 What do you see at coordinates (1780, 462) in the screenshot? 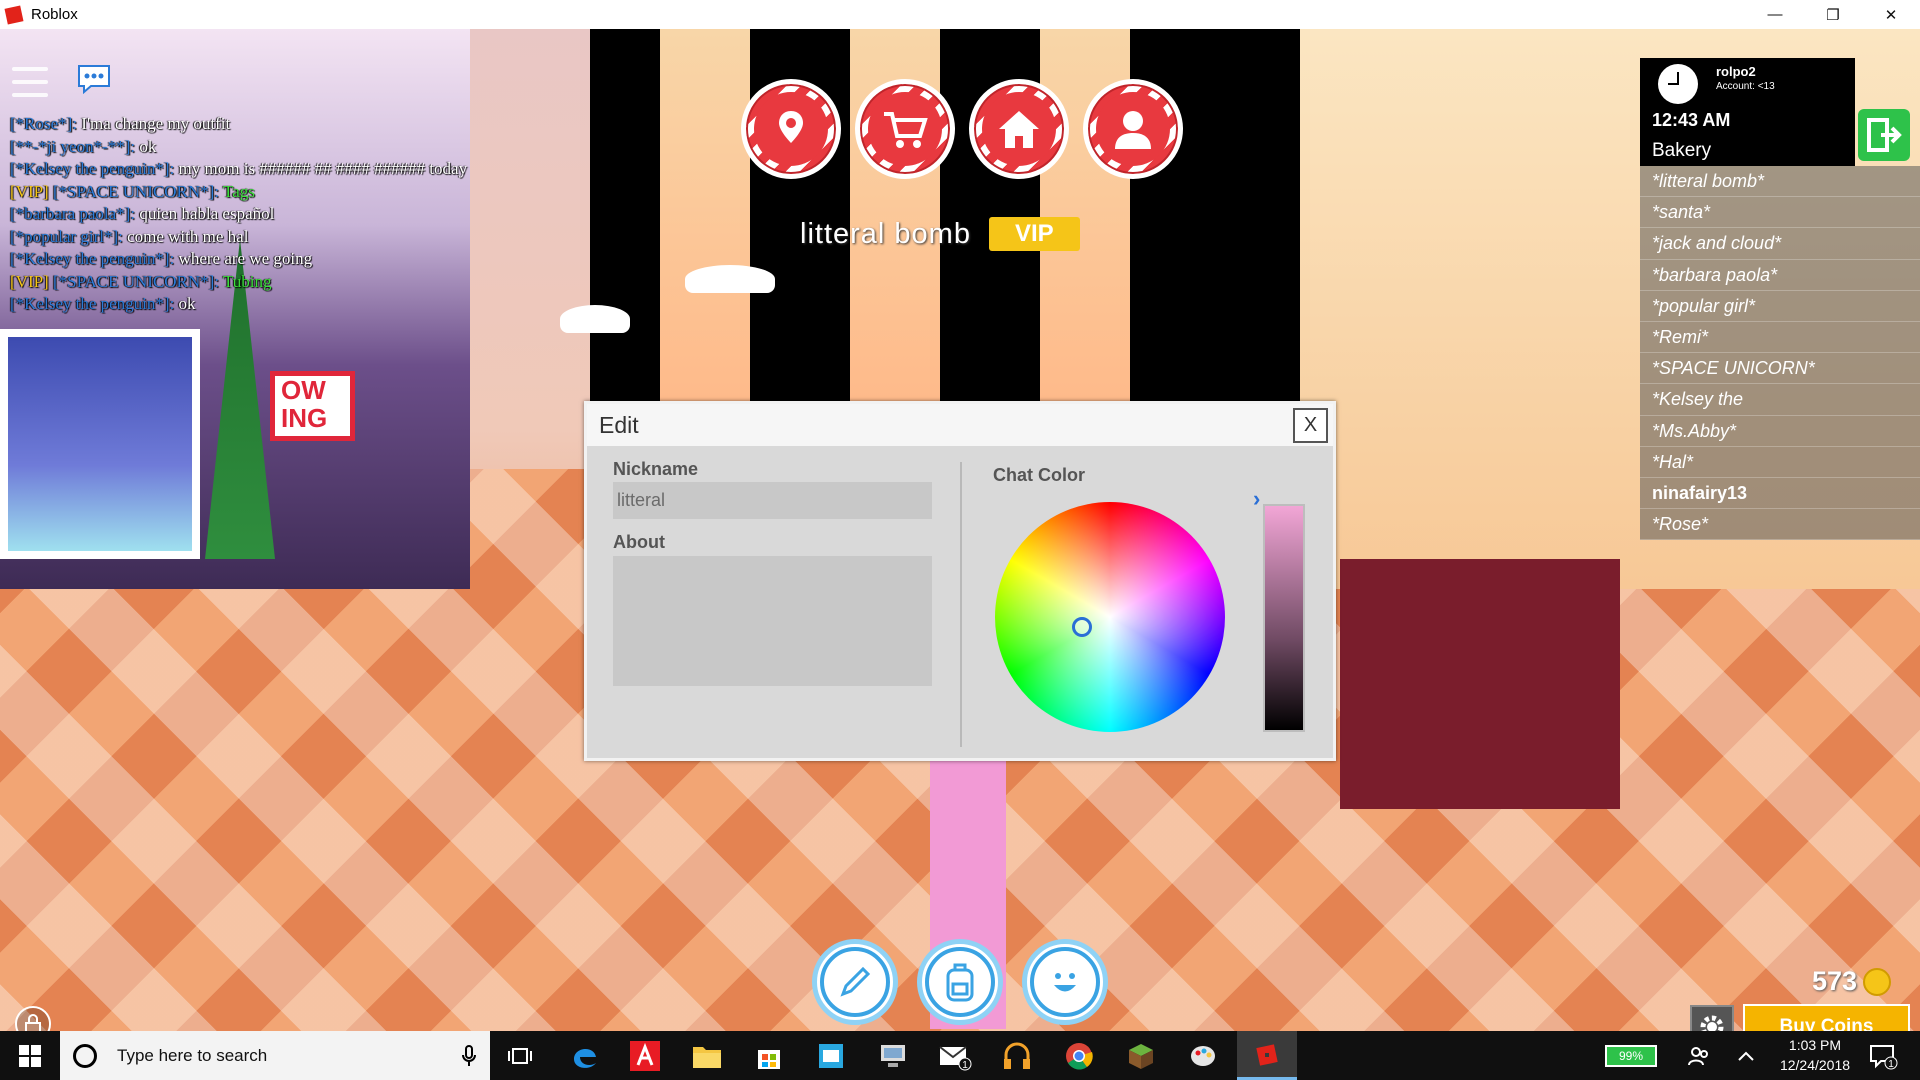
I see `player-list-item: *Hal*` at bounding box center [1780, 462].